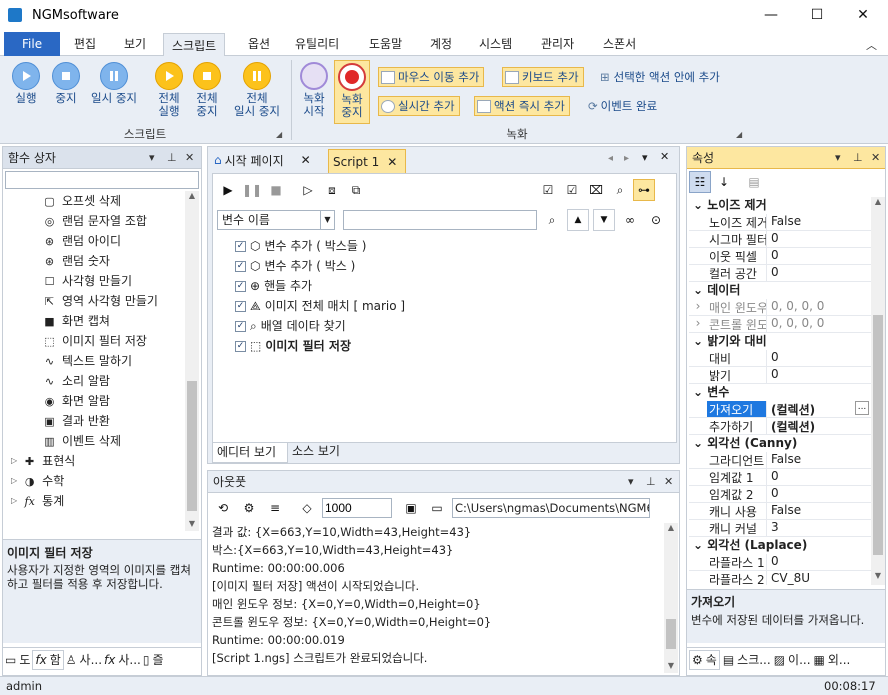 The height and width of the screenshot is (695, 888). I want to click on property-row: › 매인 윈도우 0, 0, 0, 0, so click(780, 307).